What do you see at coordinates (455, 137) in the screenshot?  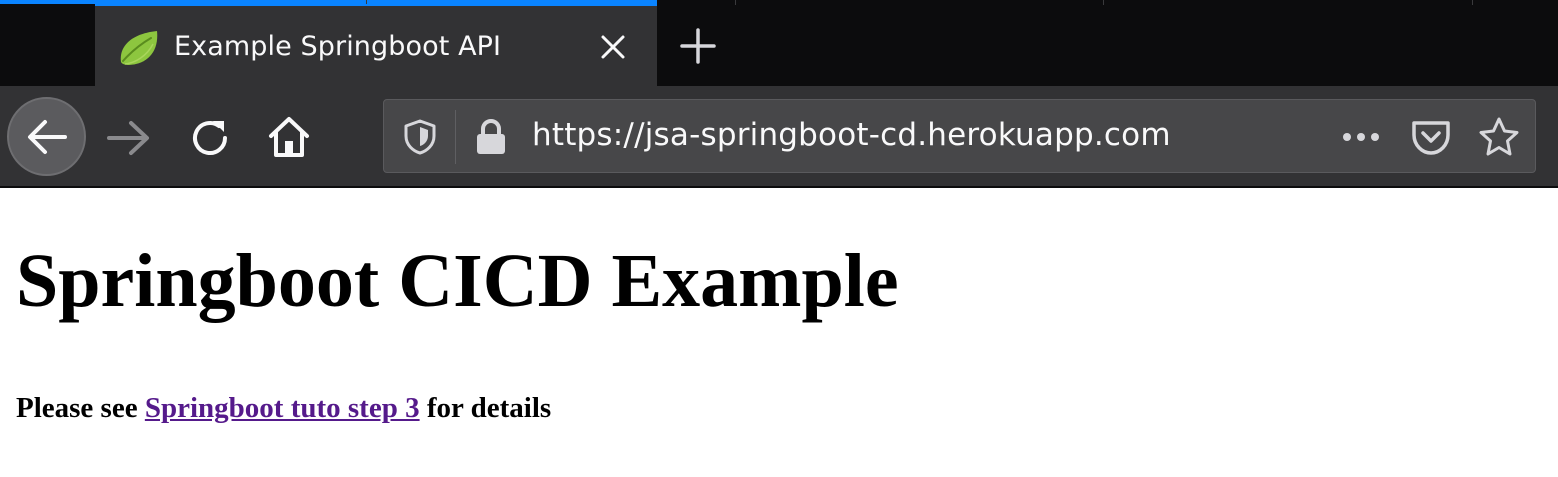 I see `urlbar-separator` at bounding box center [455, 137].